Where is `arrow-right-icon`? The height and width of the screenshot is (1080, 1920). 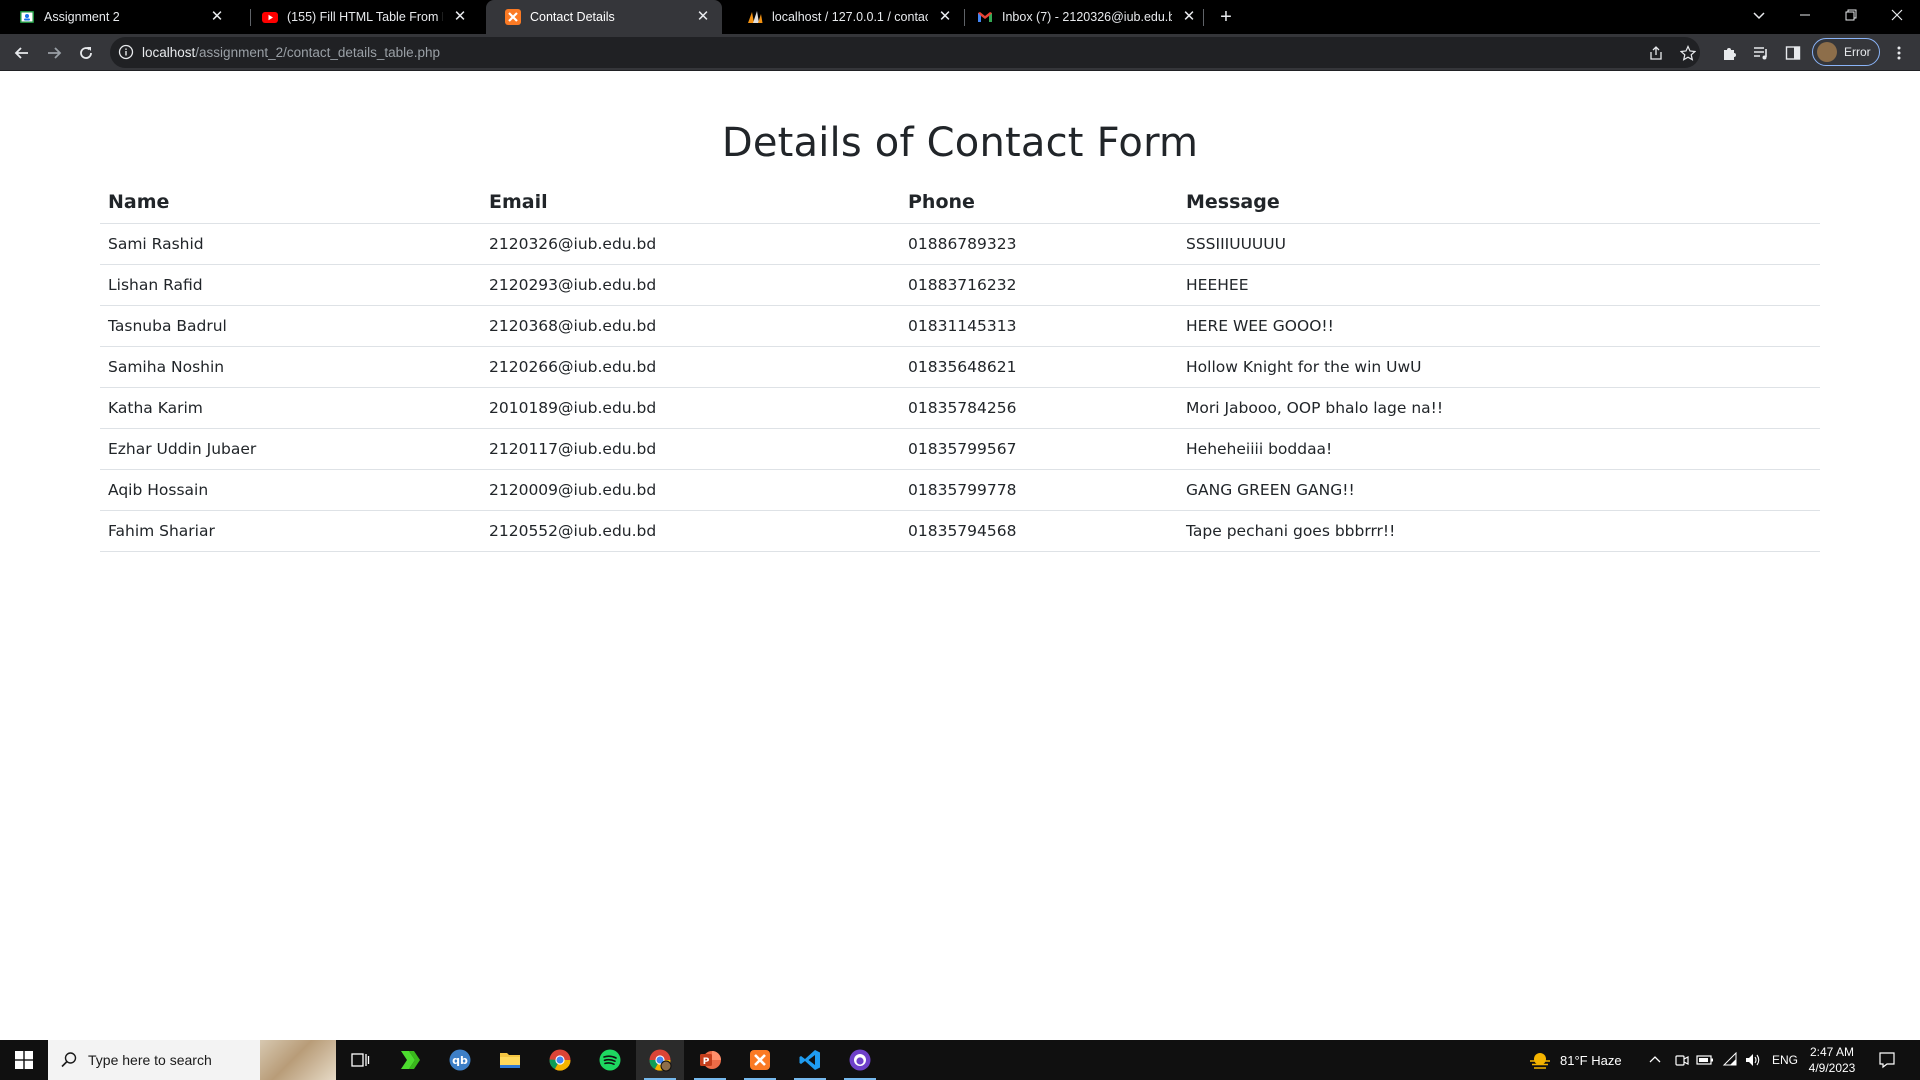 arrow-right-icon is located at coordinates (55, 53).